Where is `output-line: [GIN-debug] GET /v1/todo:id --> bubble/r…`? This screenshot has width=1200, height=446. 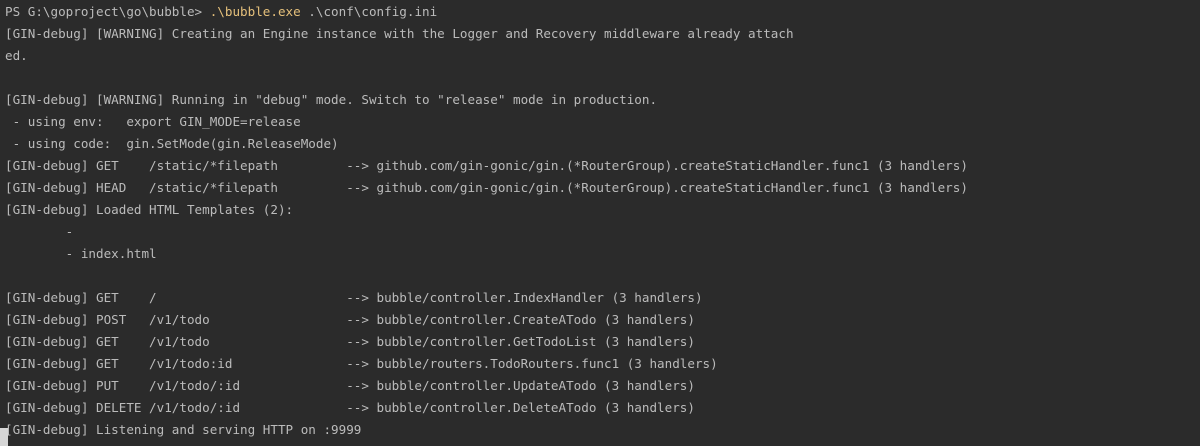 output-line: [GIN-debug] GET /v1/todo:id --> bubble/r… is located at coordinates (361, 363).